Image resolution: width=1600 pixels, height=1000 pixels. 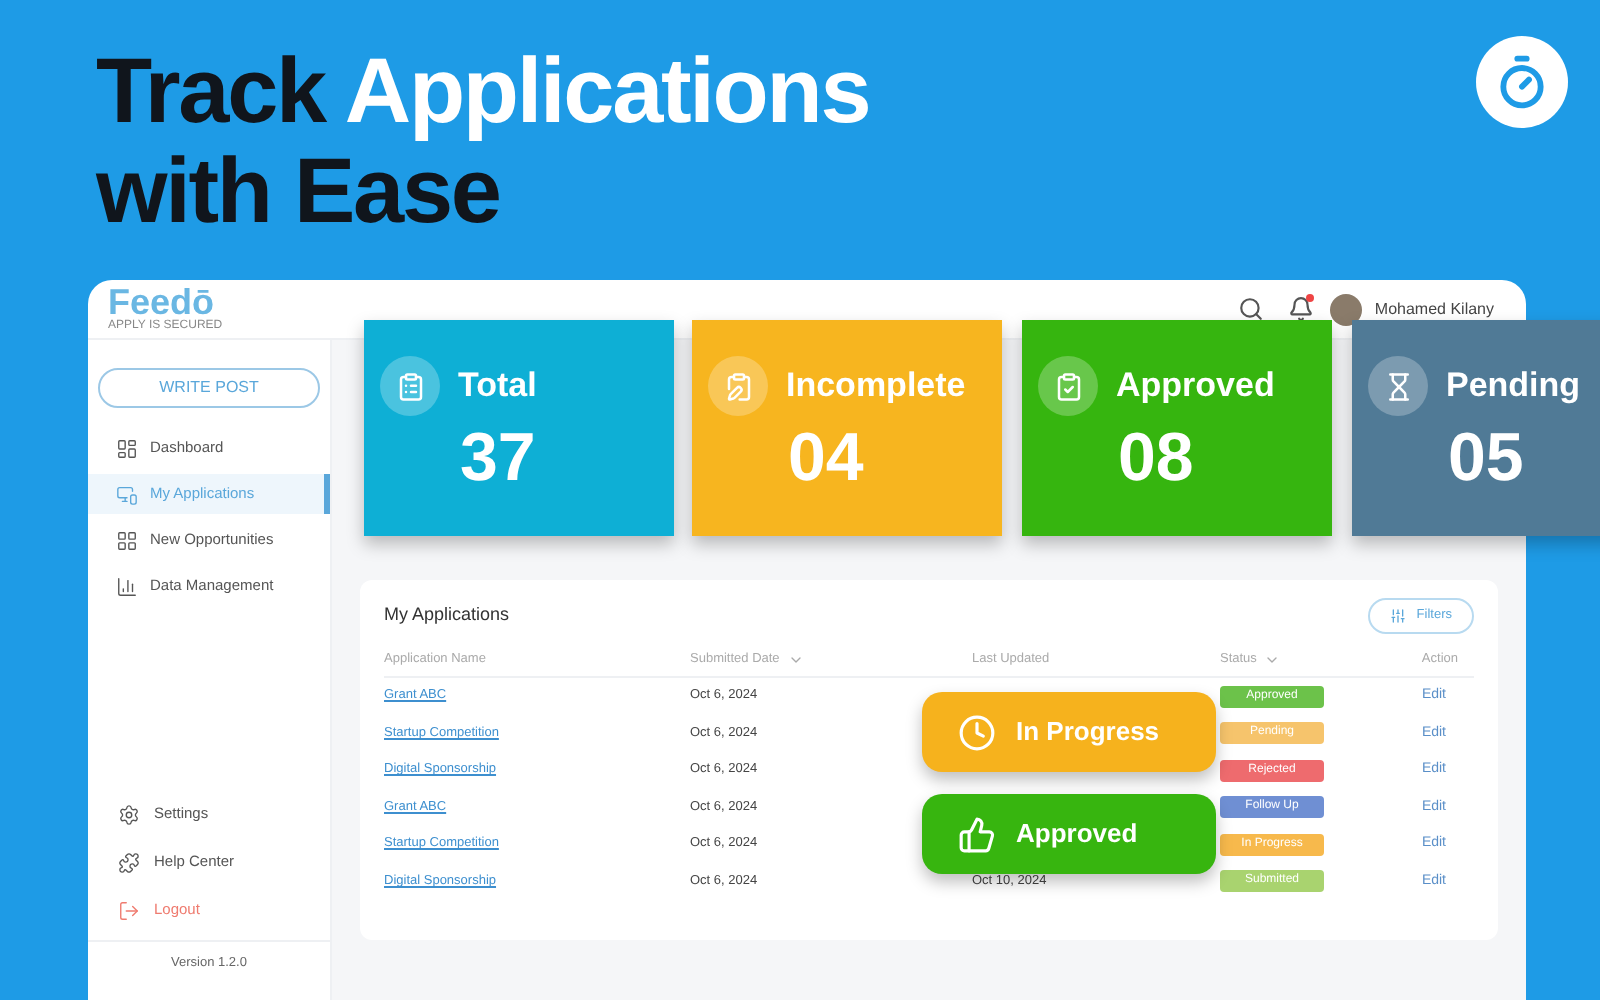 What do you see at coordinates (129, 862) in the screenshot?
I see `puzzle-icon` at bounding box center [129, 862].